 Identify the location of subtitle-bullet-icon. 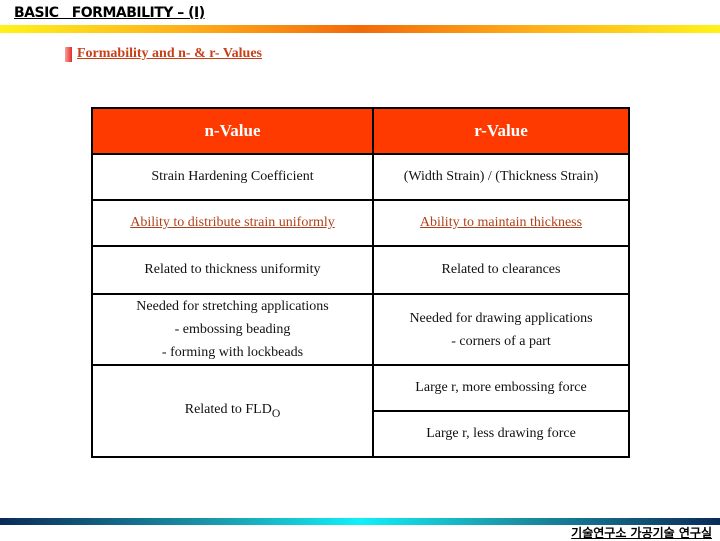
(68, 54).